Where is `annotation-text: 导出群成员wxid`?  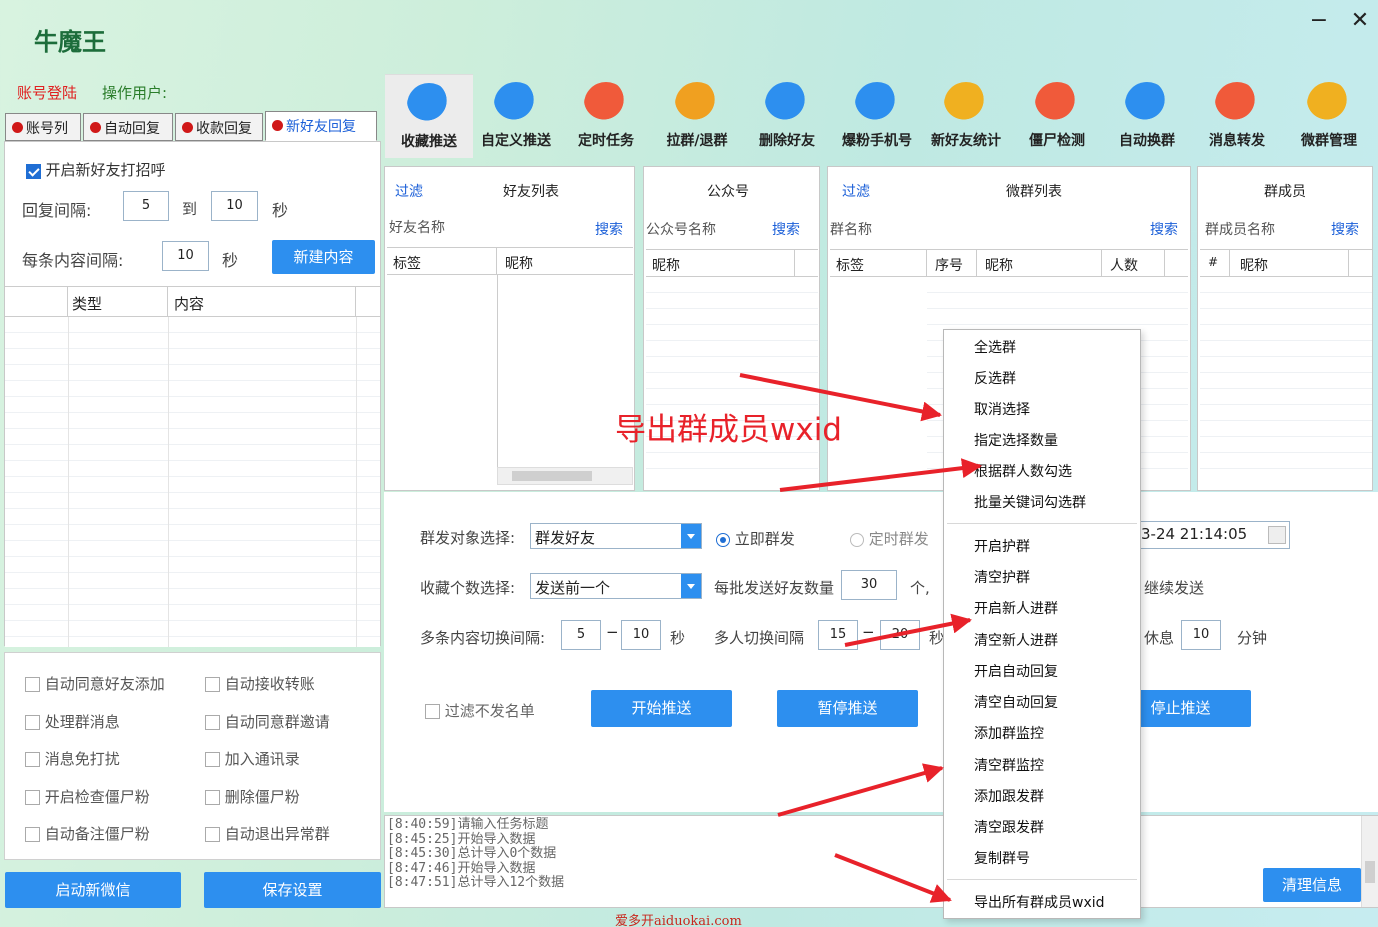 annotation-text: 导出群成员wxid is located at coordinates (728, 430).